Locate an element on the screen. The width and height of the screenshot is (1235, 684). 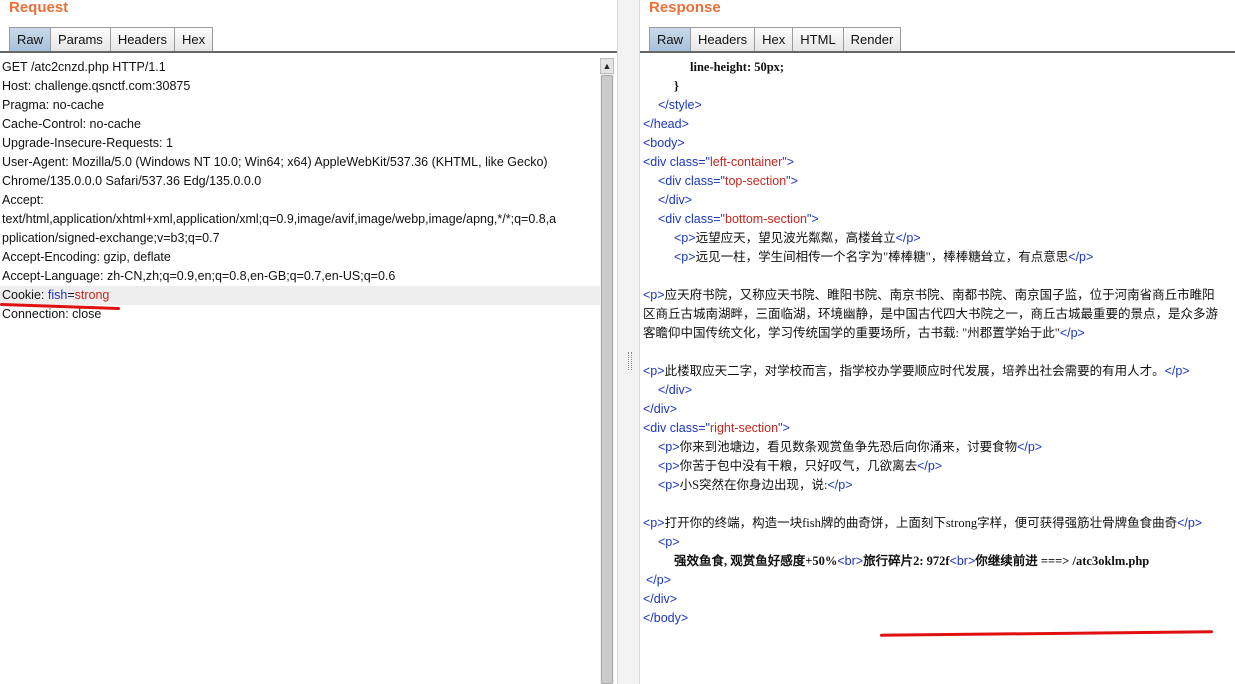
header-upgrade-insecure: Upgrade-Insecure-Requests: 1 is located at coordinates (87, 143).